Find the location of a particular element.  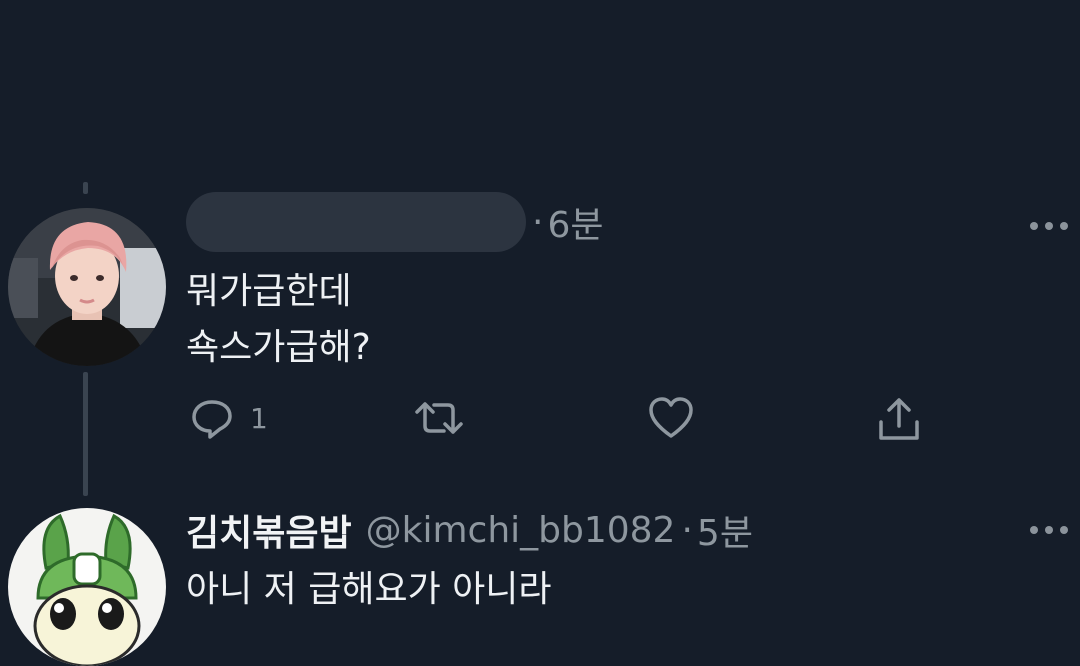

share-button is located at coordinates (899, 420).